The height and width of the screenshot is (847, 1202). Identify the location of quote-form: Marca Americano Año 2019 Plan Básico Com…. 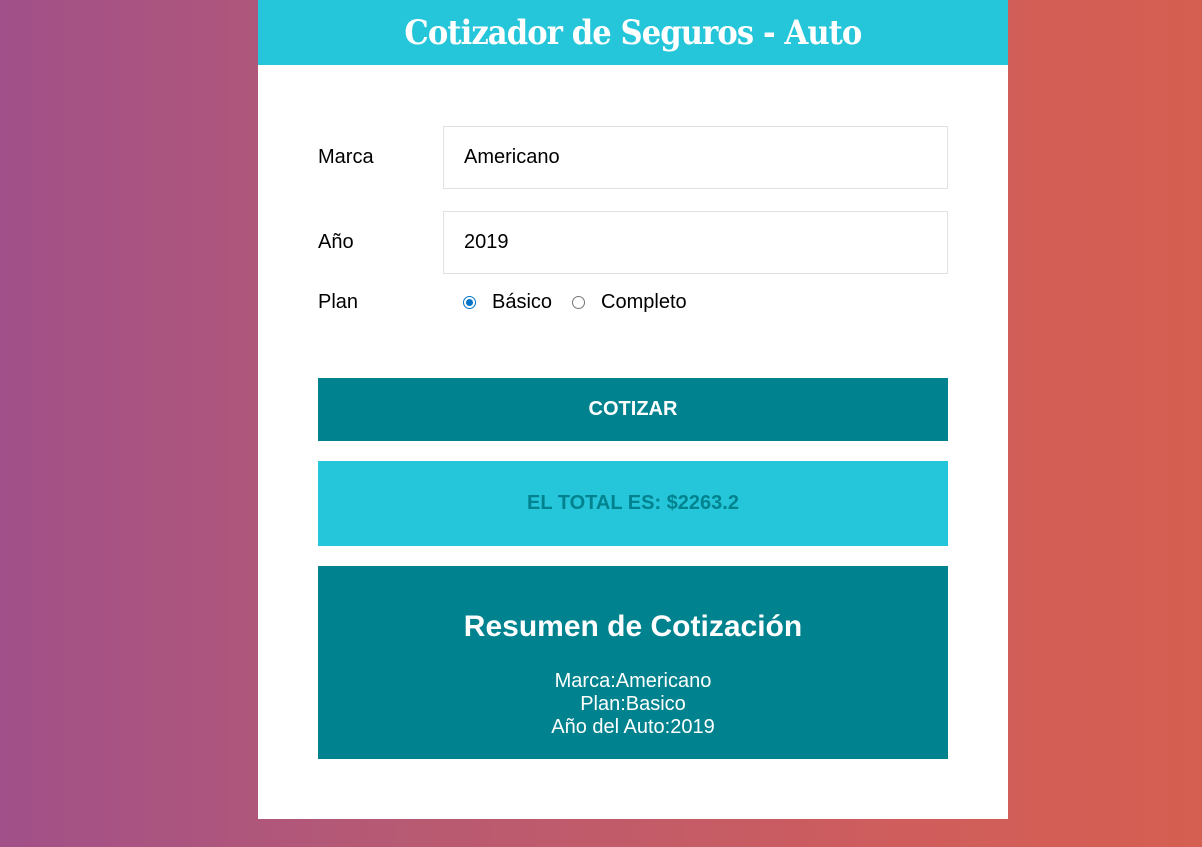
(633, 219).